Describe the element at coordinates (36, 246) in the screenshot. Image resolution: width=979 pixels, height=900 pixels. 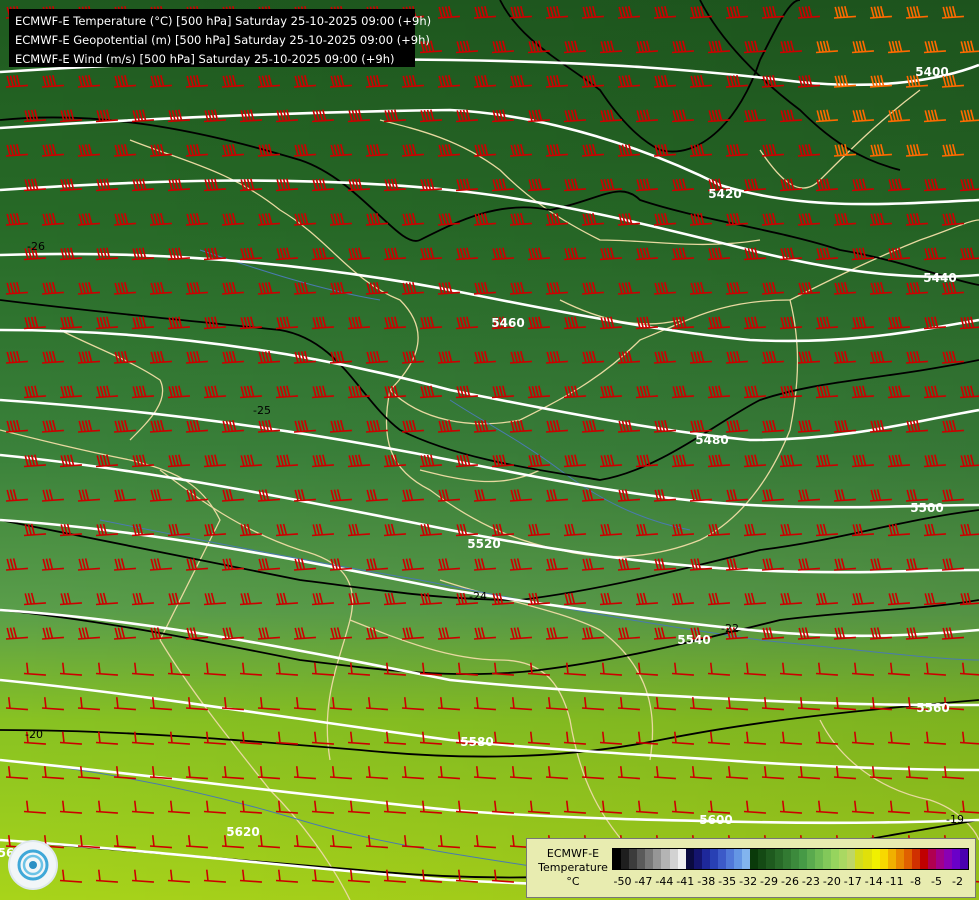
I see `temperature-label: -26` at that location.